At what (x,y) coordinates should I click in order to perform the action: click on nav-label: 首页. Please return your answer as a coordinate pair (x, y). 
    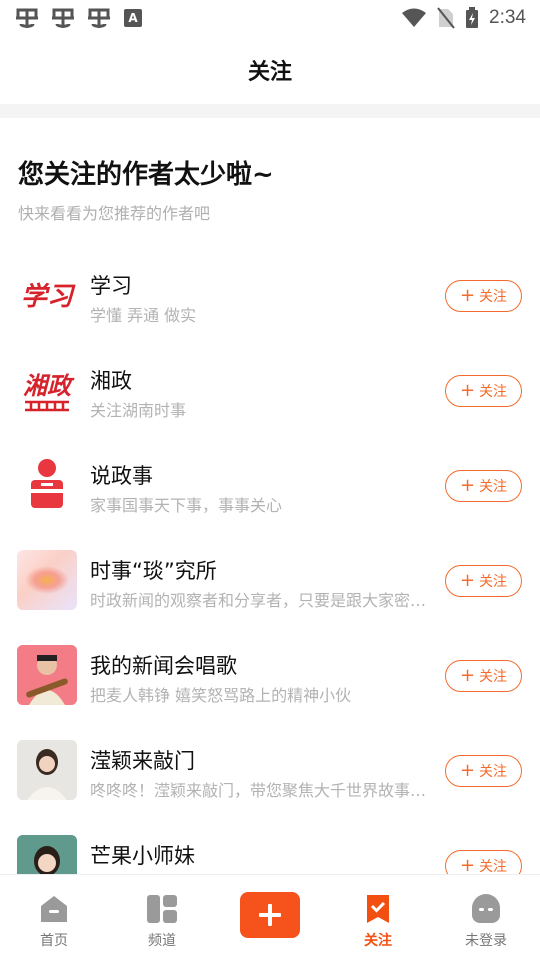
    Looking at the image, I should click on (54, 941).